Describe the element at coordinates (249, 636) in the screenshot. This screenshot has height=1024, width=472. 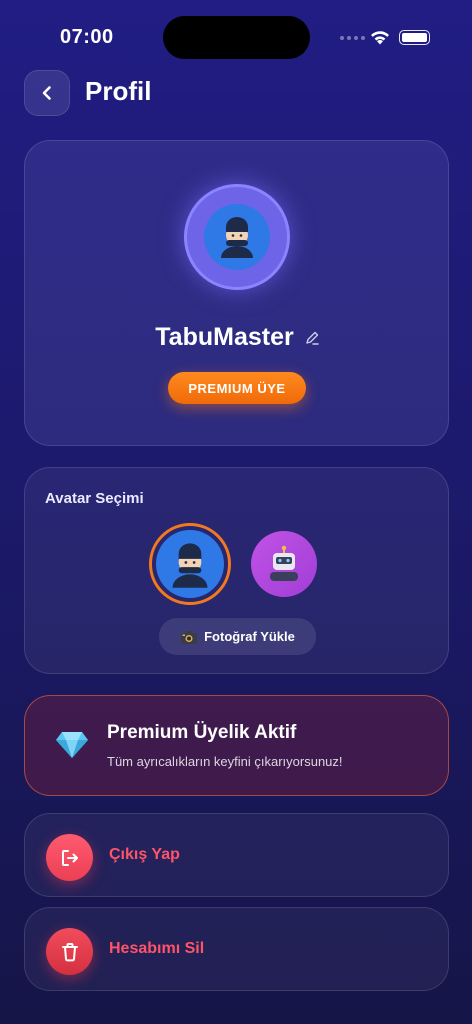
I see `upload-photo-label: Fotoğraf Yükle` at that location.